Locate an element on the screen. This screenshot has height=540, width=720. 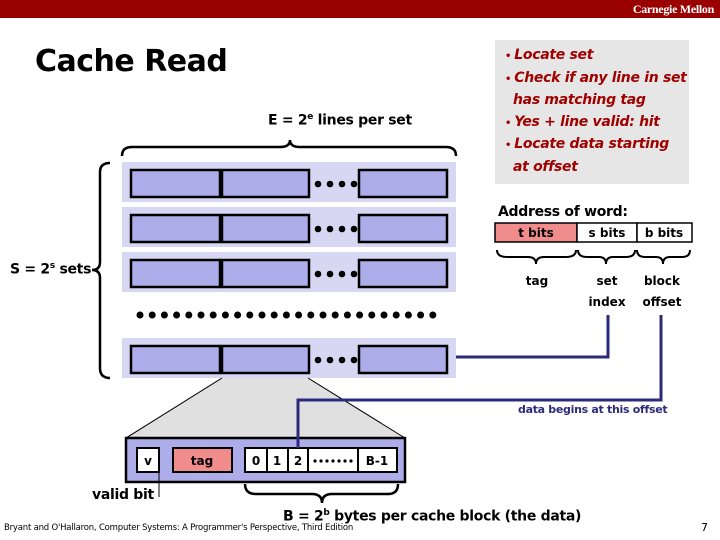
tag-description: tag is located at coordinates (537, 281).